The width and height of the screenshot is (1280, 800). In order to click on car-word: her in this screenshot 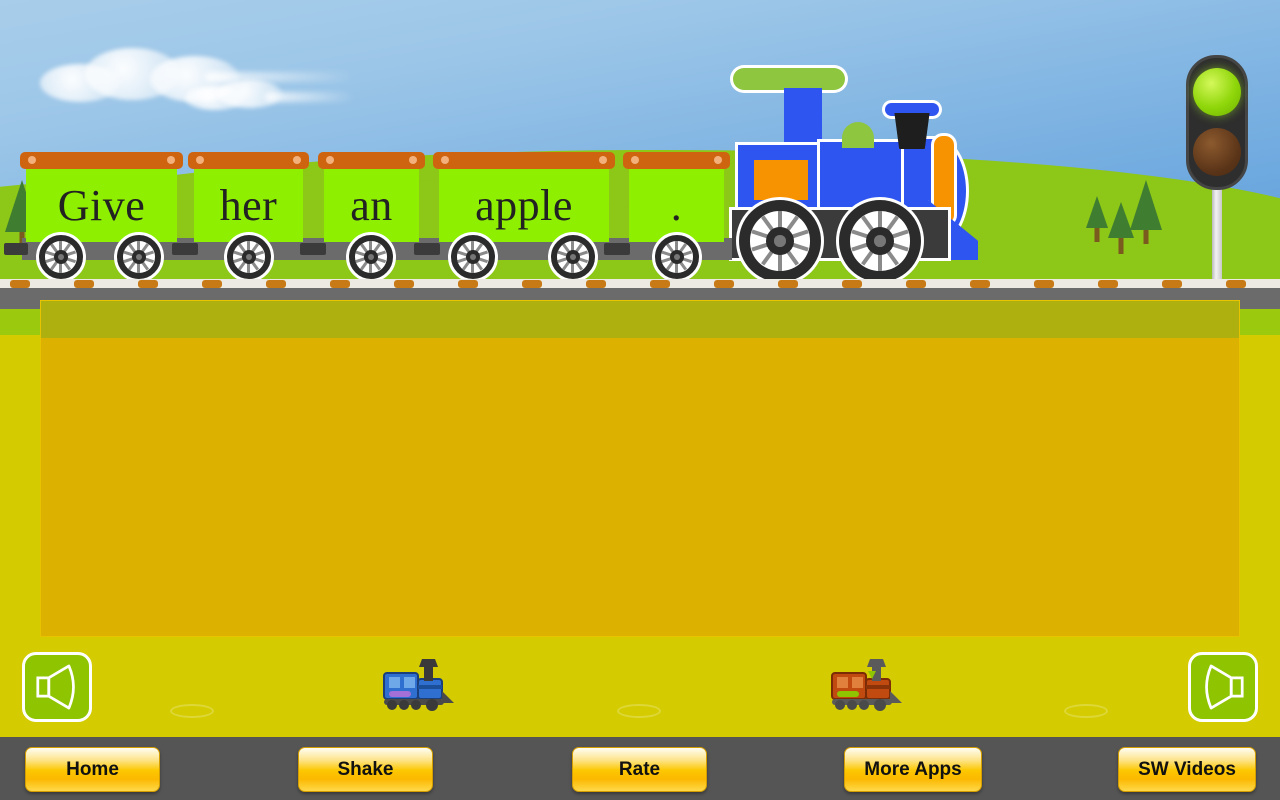, I will do `click(248, 205)`.